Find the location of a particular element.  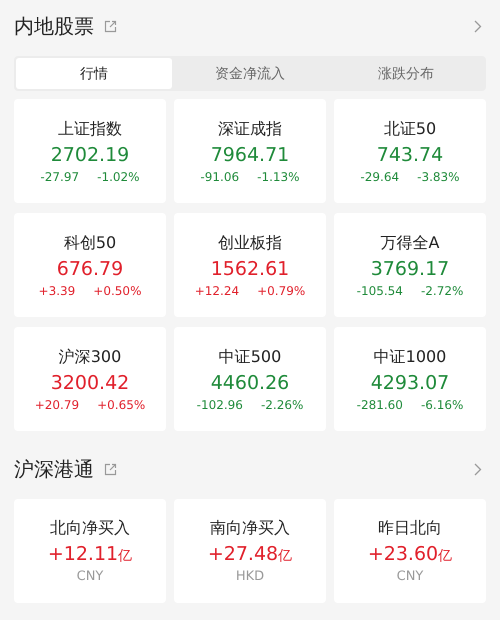

index-card: 沪深300 3200.42 +20.79 +0.65% is located at coordinates (90, 379).